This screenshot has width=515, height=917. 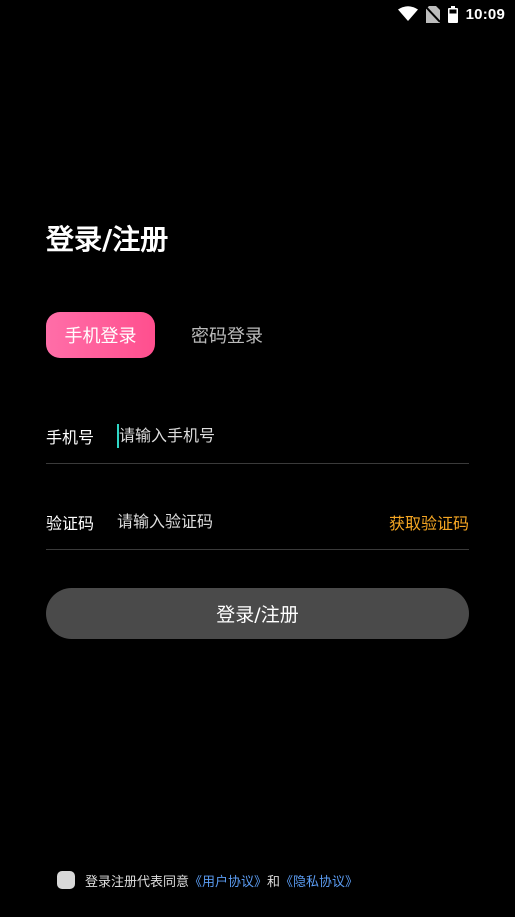 I want to click on user-agreement-link: 《用户协议》, so click(x=228, y=880).